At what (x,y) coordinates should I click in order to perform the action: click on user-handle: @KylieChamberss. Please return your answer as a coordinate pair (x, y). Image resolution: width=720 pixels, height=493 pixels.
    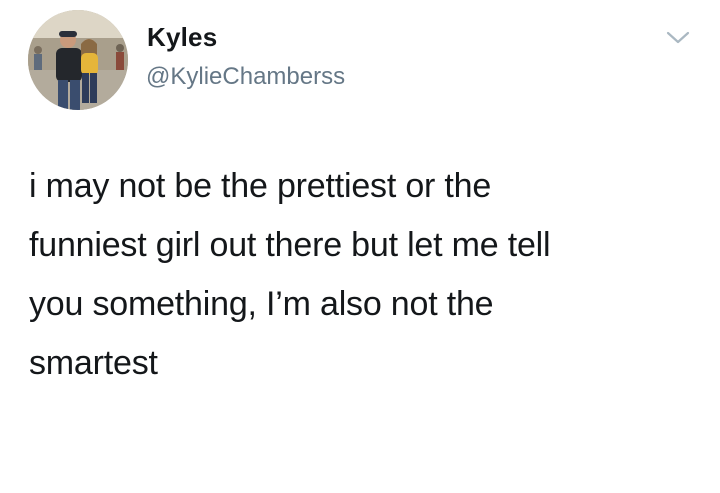
    Looking at the image, I should click on (245, 77).